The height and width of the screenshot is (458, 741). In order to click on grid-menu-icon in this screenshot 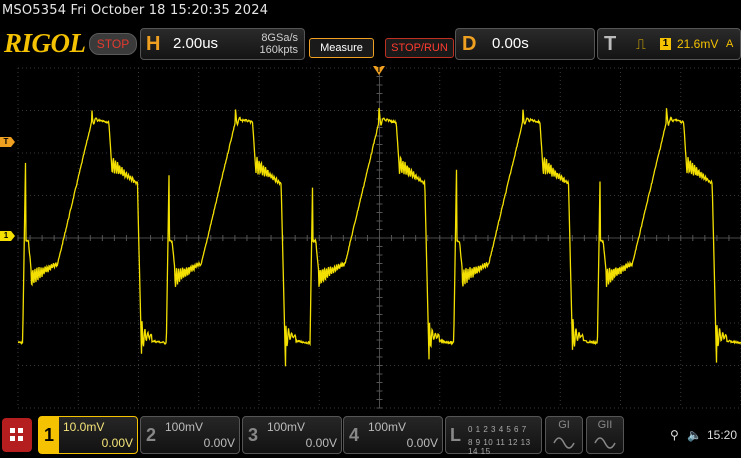, I will do `click(16, 434)`.